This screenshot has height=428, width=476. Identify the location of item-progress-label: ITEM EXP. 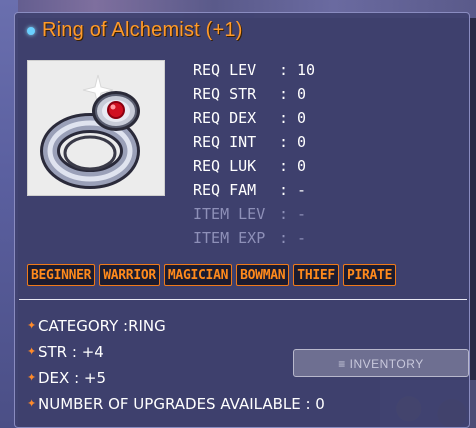
(229, 238).